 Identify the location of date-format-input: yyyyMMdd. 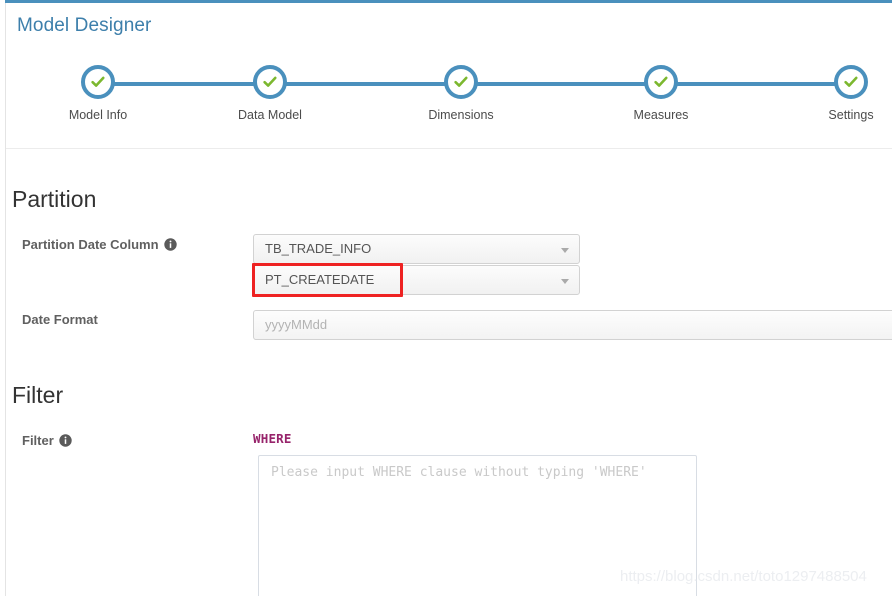
(572, 325).